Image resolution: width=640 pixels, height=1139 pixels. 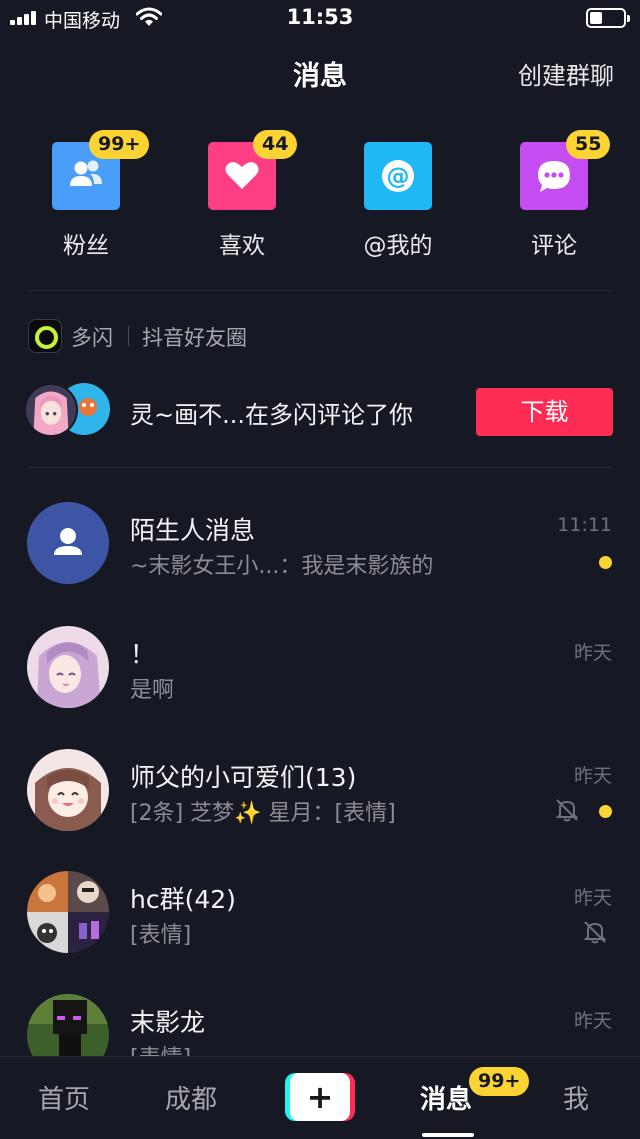 What do you see at coordinates (243, 777) in the screenshot?
I see `chat-name: 师父的小可爱们(13)` at bounding box center [243, 777].